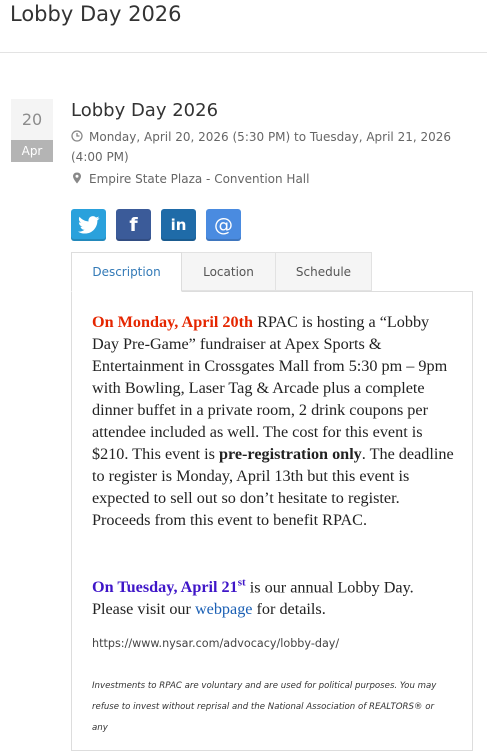 This screenshot has width=487, height=751. What do you see at coordinates (224, 609) in the screenshot?
I see `webpage-link: webpage` at bounding box center [224, 609].